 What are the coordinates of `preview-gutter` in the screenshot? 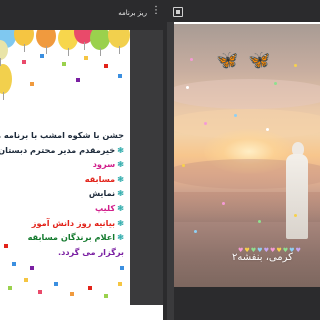 It's located at (170, 171).